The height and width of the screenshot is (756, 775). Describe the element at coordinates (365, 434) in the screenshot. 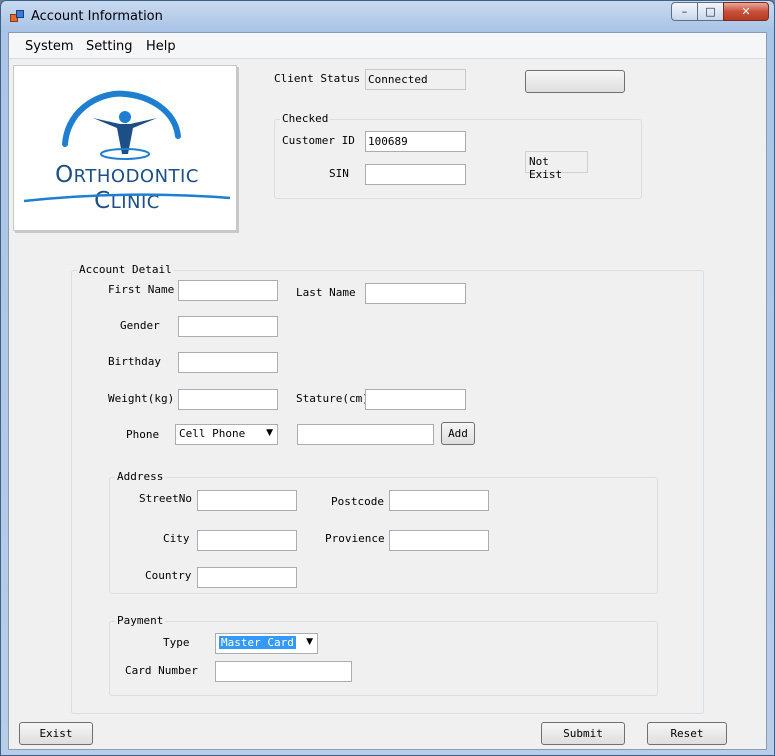

I see `phone-number-input` at that location.